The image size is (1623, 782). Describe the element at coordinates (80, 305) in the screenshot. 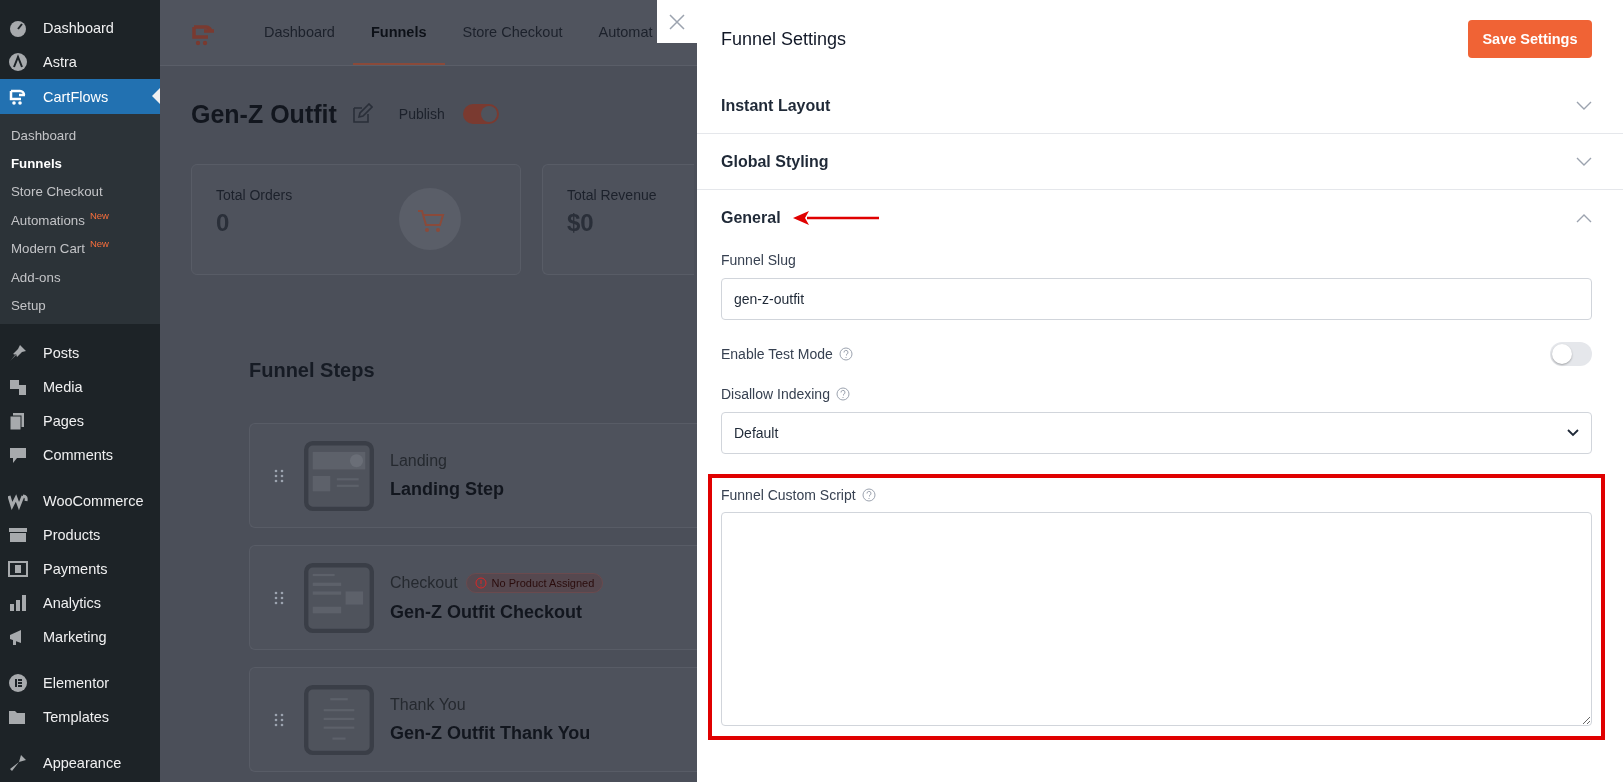

I see `submenu-item: Setup` at that location.